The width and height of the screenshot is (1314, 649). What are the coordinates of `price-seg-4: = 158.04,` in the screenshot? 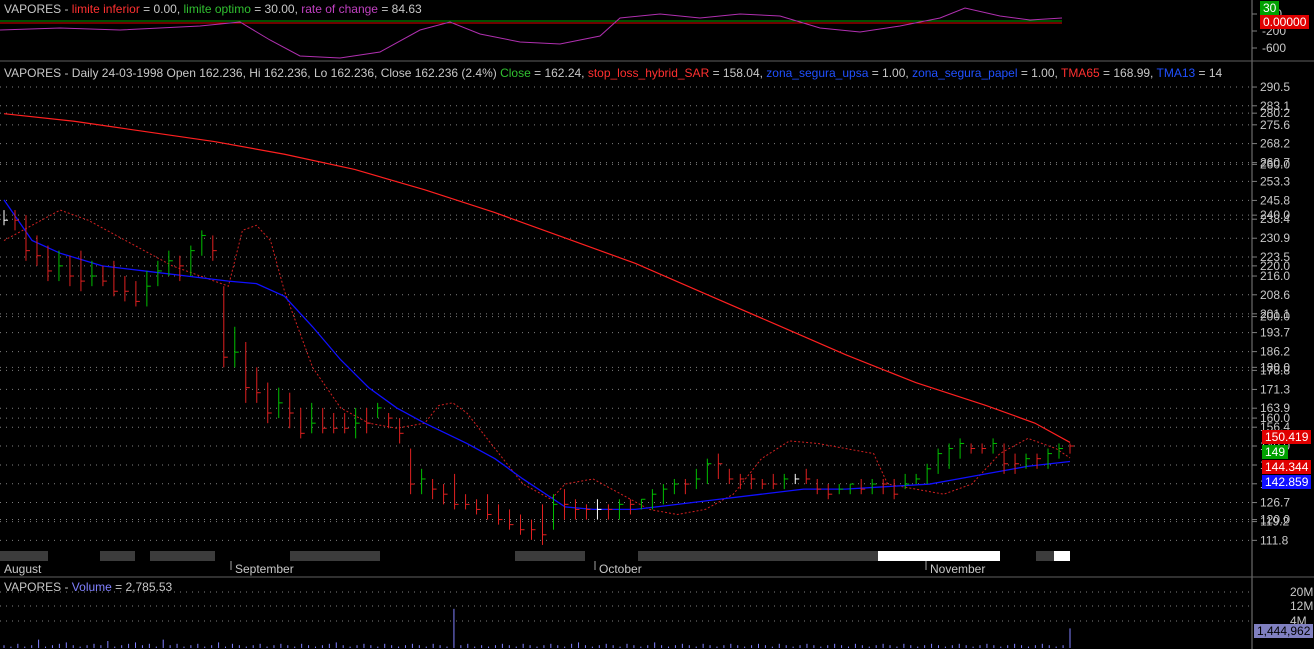 It's located at (738, 73).